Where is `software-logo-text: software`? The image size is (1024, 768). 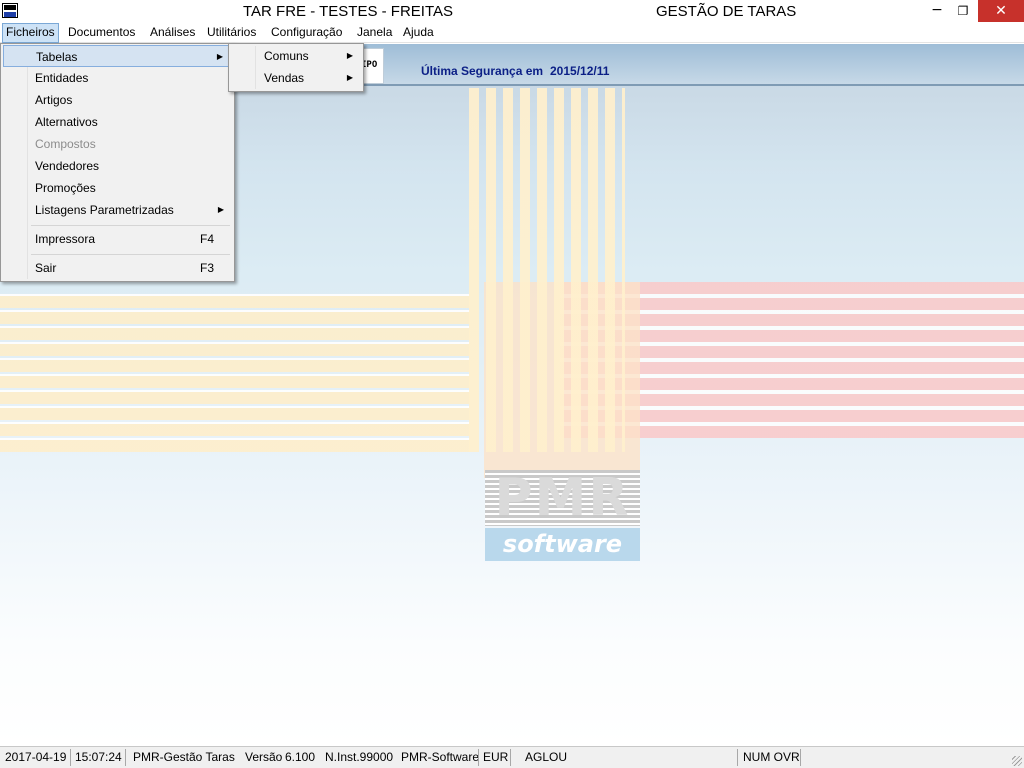
software-logo-text: software is located at coordinates (562, 544).